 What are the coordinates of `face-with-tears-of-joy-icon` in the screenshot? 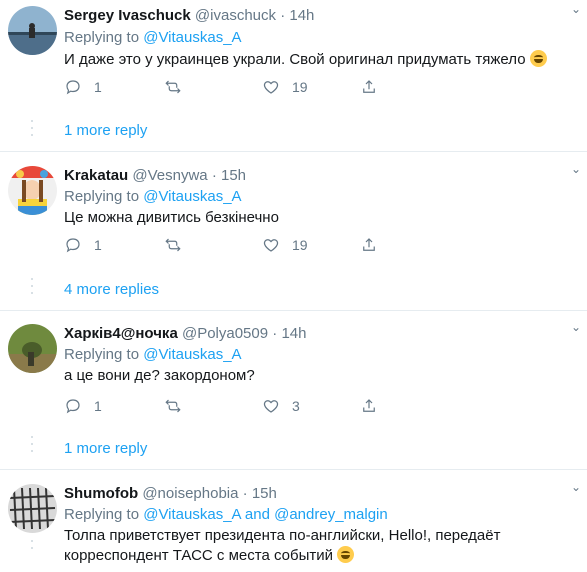 It's located at (346, 554).